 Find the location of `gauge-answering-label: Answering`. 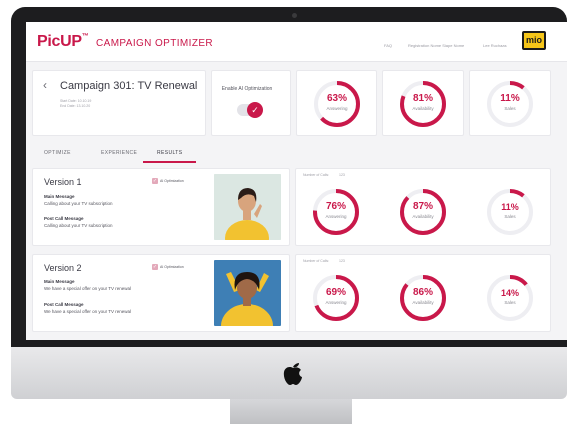

gauge-answering-label: Answering is located at coordinates (337, 108).